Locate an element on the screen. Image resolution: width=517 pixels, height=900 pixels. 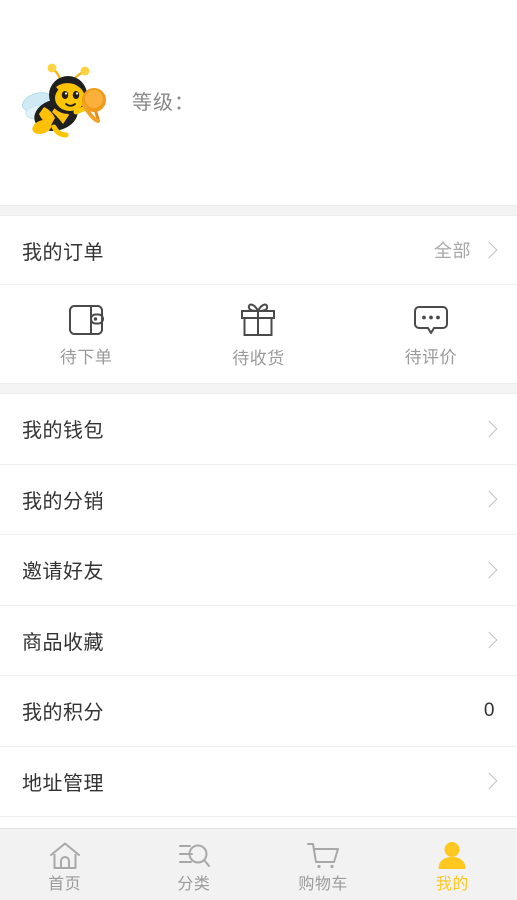
gift-icon is located at coordinates (258, 320).